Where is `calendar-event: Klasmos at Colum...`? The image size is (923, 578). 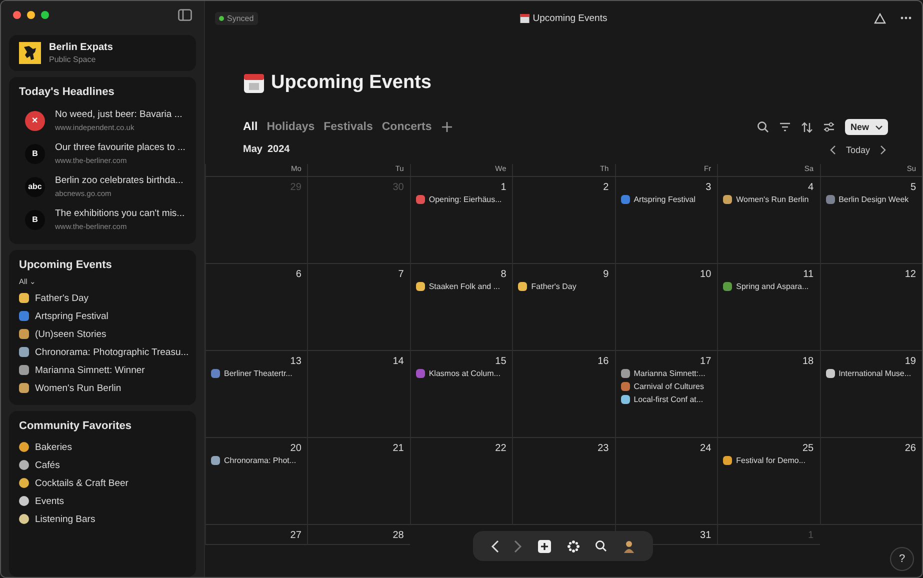
calendar-event: Klasmos at Colum... is located at coordinates (461, 373).